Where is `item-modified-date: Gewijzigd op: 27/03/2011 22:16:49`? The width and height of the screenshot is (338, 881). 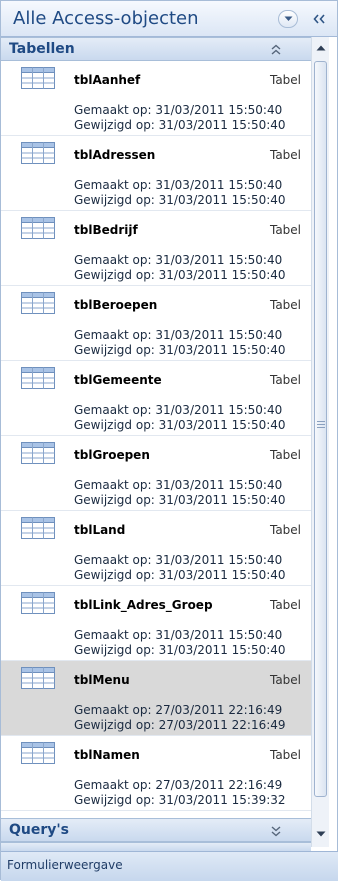 item-modified-date: Gewijzigd op: 27/03/2011 22:16:49 is located at coordinates (180, 725).